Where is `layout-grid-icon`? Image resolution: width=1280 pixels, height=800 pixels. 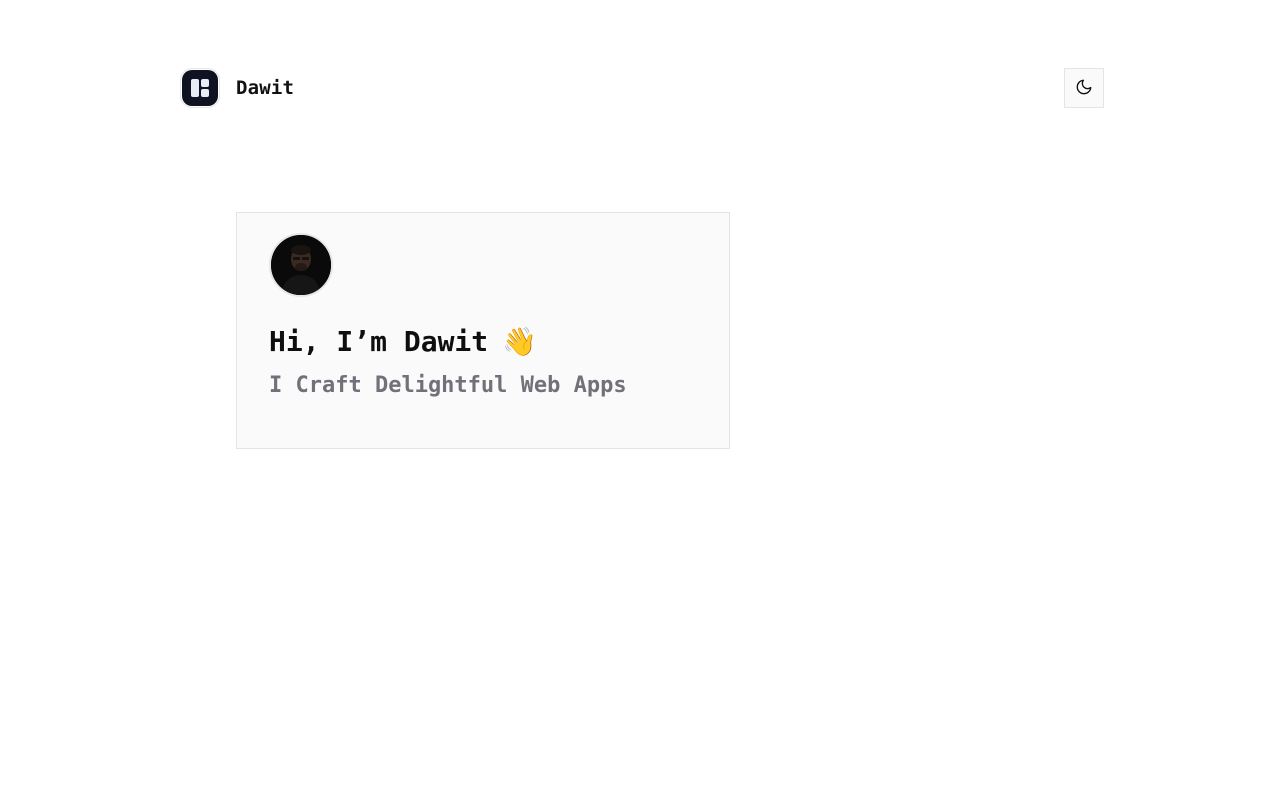
layout-grid-icon is located at coordinates (200, 88).